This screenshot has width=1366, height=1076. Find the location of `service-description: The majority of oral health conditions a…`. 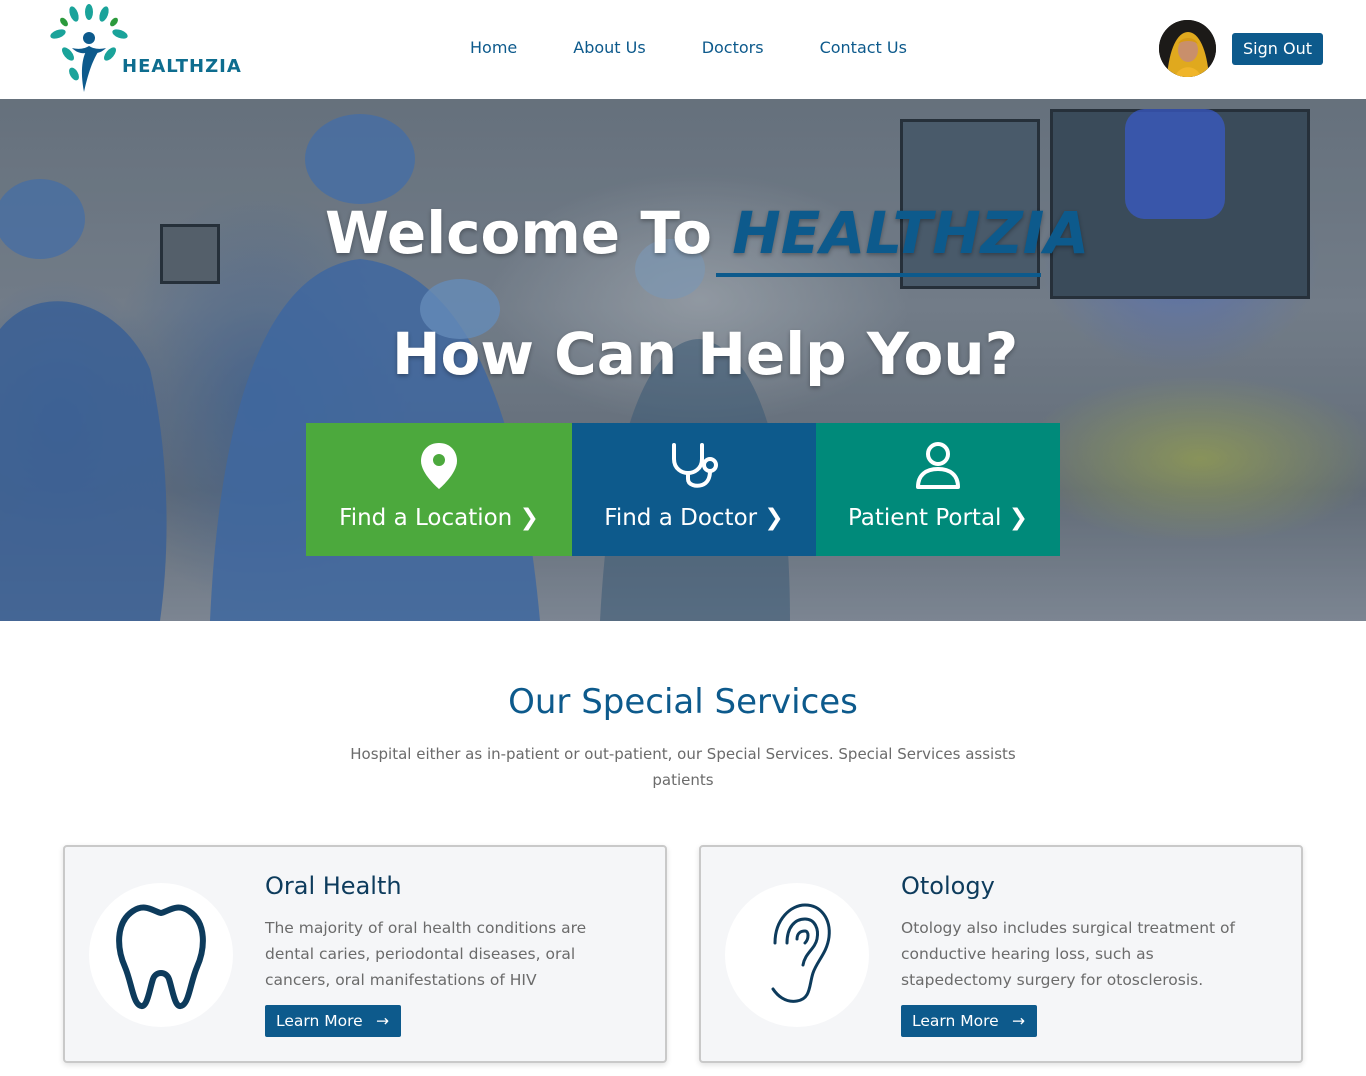

service-description: The majority of oral health conditions a… is located at coordinates (426, 954).